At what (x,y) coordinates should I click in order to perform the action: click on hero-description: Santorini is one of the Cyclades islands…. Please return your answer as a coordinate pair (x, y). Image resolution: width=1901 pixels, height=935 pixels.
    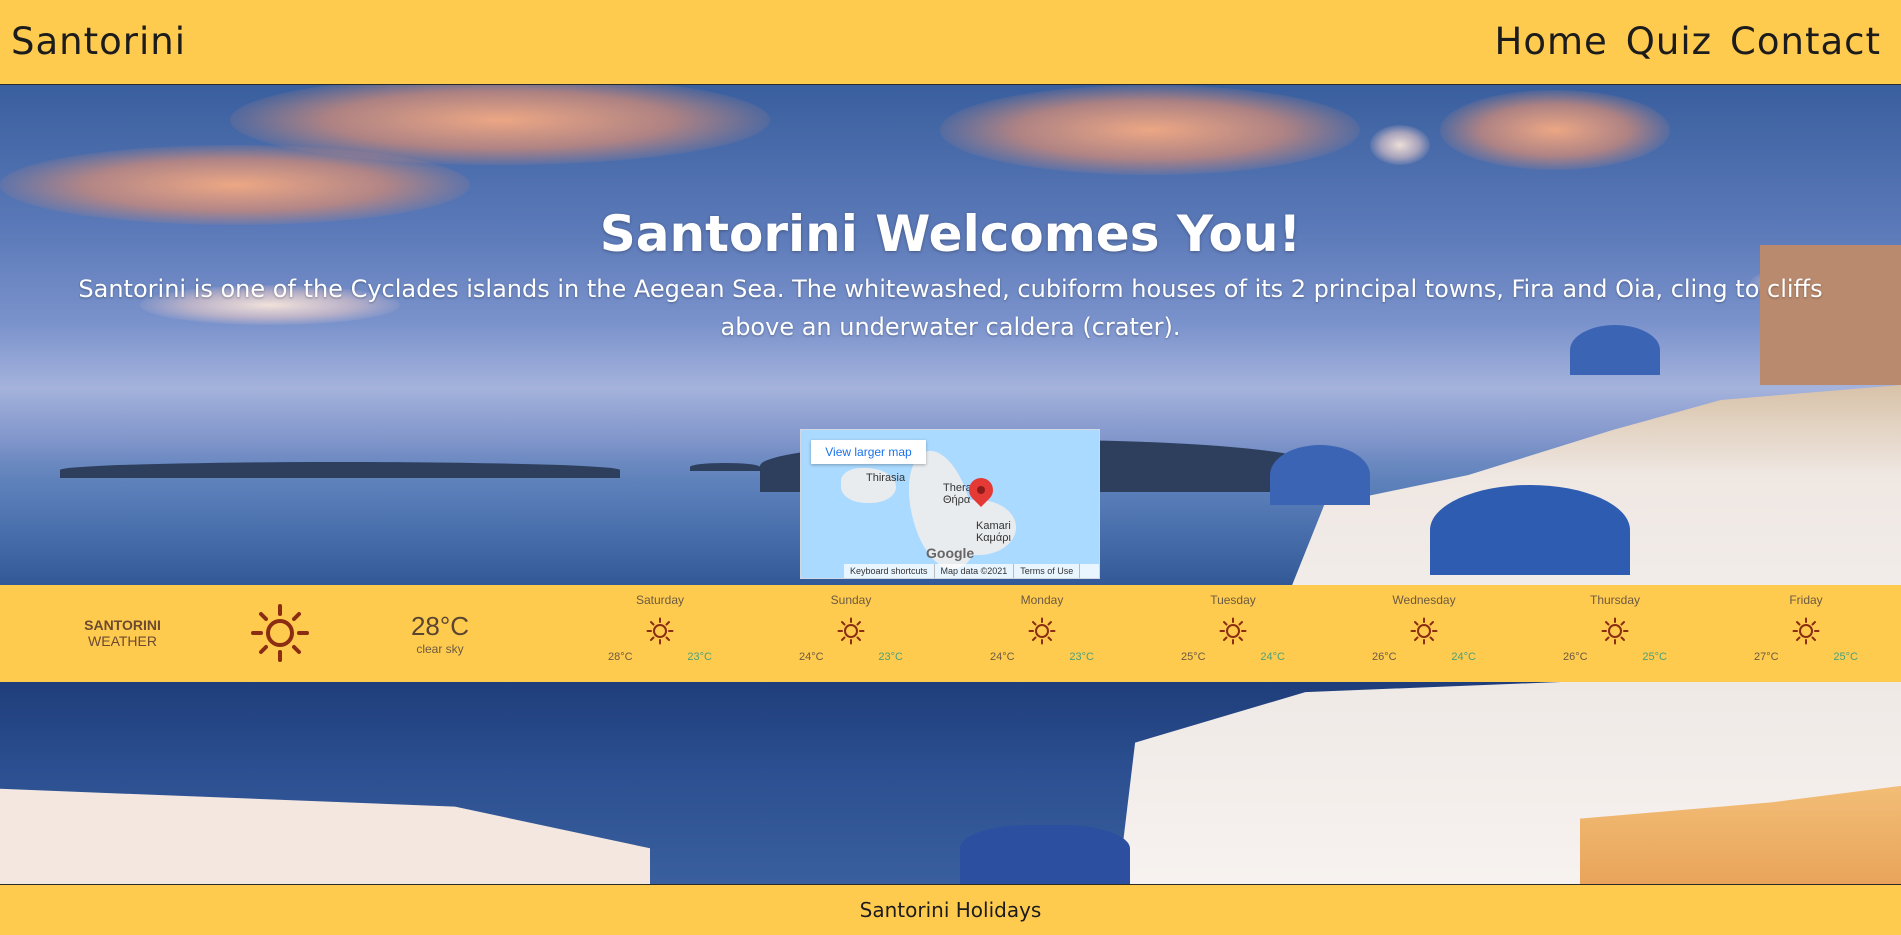
    Looking at the image, I should click on (950, 308).